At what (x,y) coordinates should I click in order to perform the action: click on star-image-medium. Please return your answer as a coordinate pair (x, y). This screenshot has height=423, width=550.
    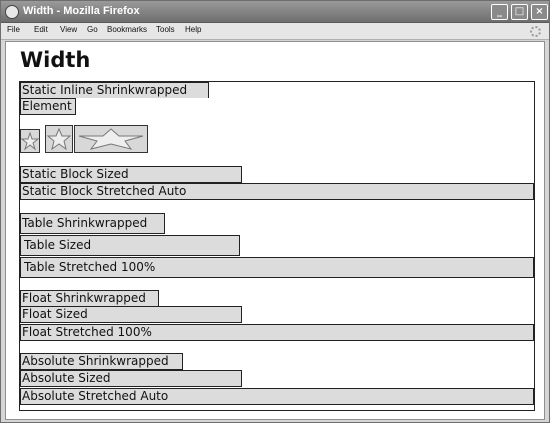
    Looking at the image, I should click on (59, 139).